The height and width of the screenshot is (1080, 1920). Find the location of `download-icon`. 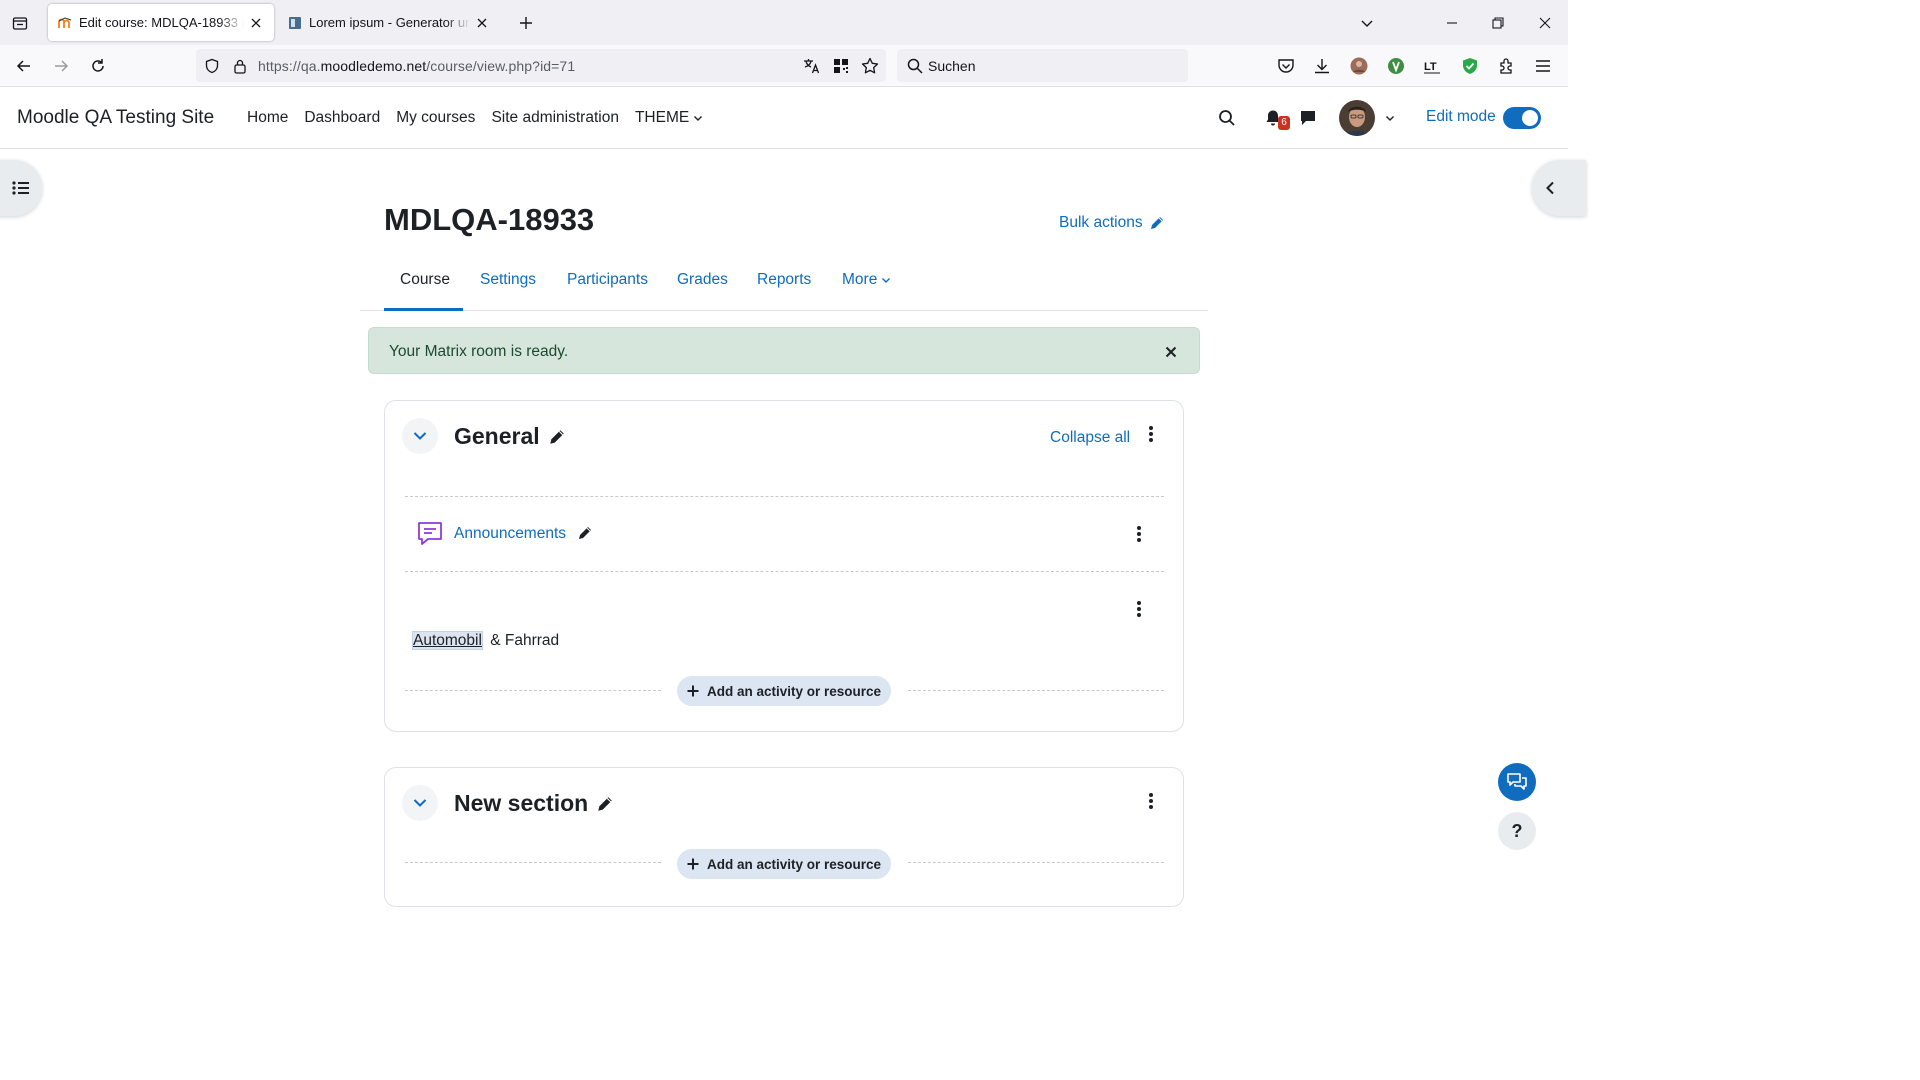

download-icon is located at coordinates (1322, 66).